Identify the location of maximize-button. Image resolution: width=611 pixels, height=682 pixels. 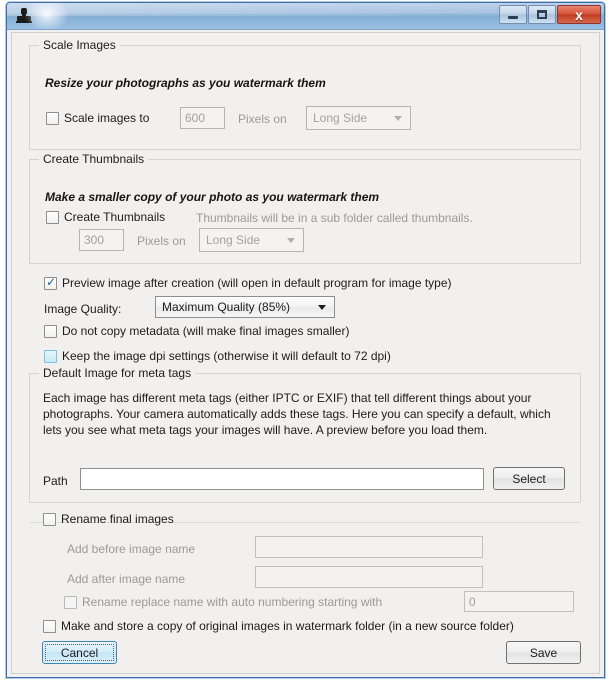
(542, 14).